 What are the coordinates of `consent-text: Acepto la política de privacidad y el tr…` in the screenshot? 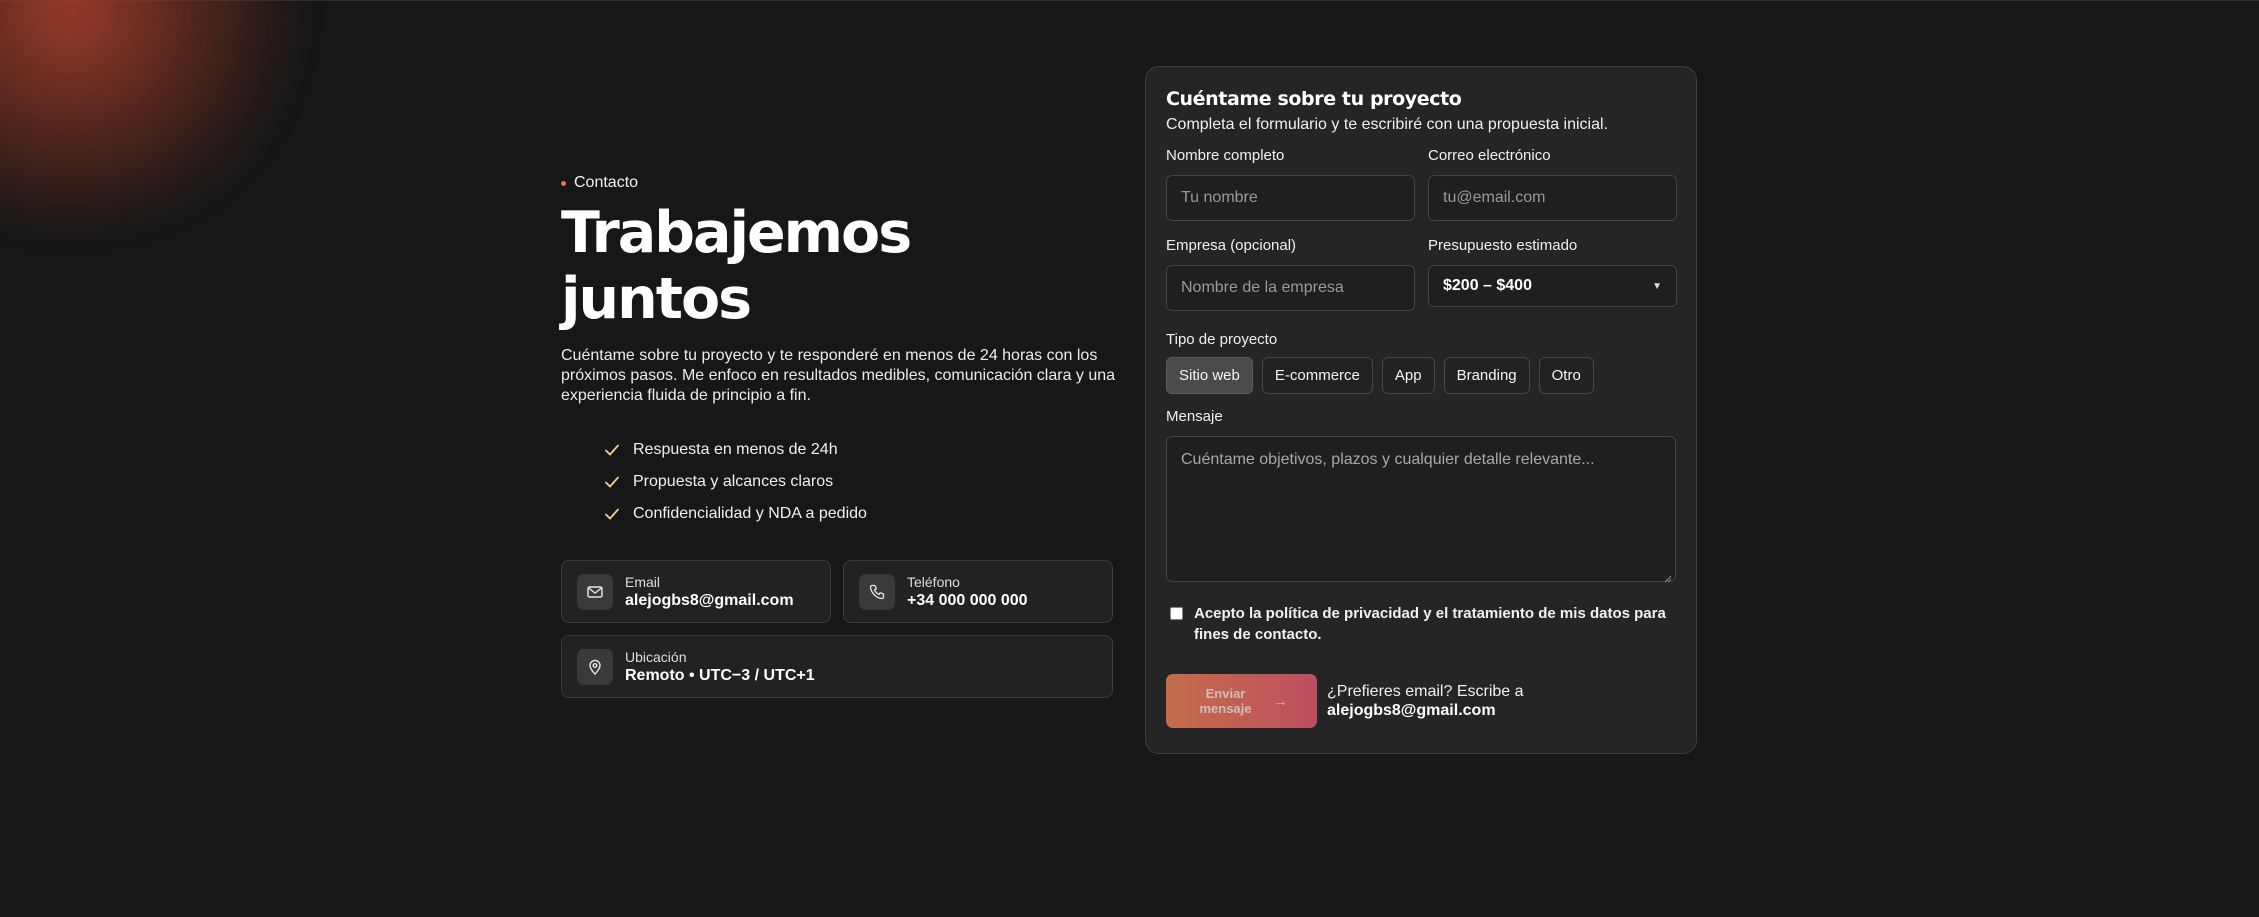 It's located at (1430, 624).